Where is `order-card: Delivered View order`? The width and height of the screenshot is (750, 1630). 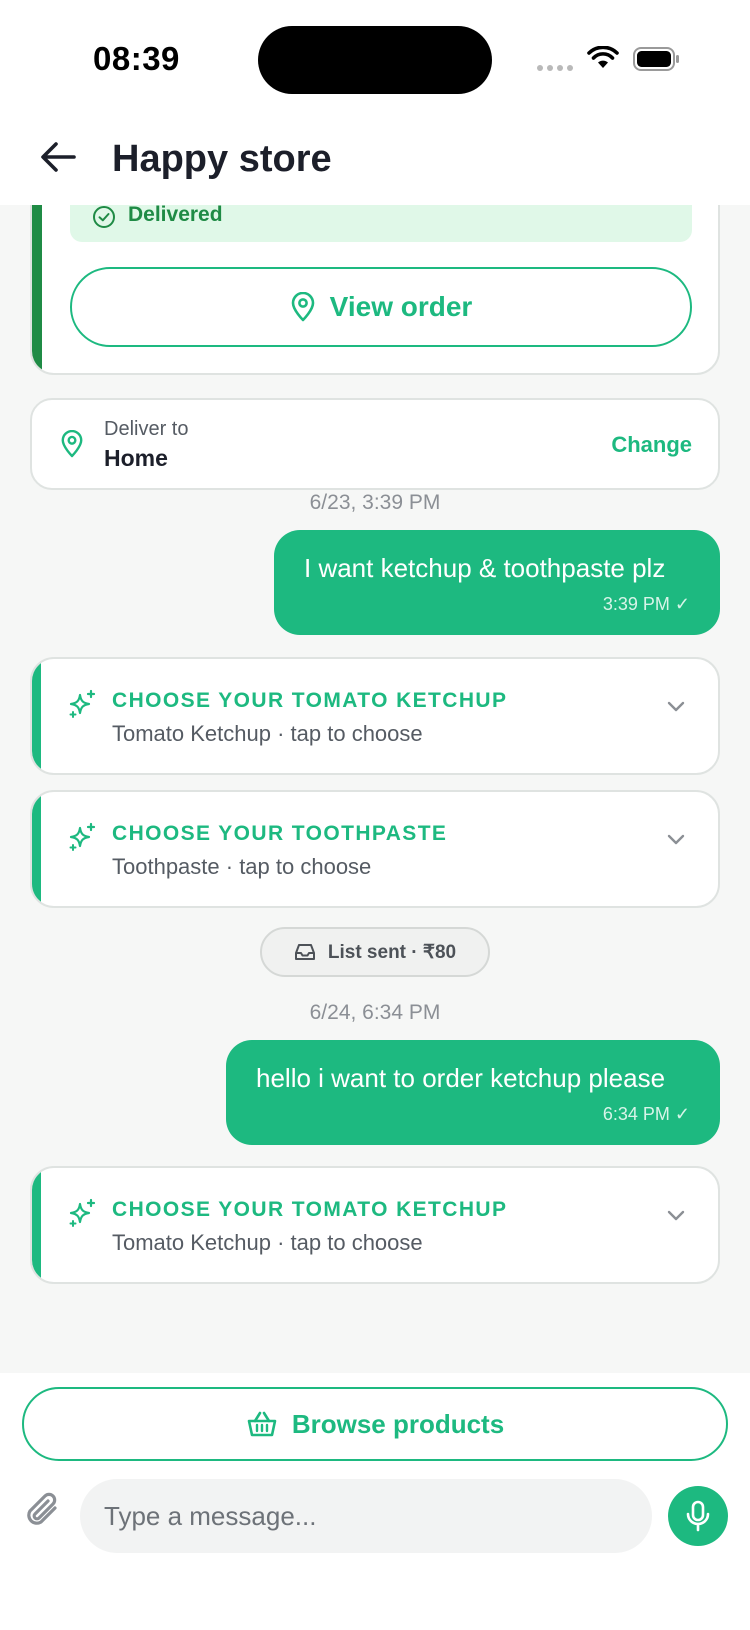 order-card: Delivered View order is located at coordinates (375, 290).